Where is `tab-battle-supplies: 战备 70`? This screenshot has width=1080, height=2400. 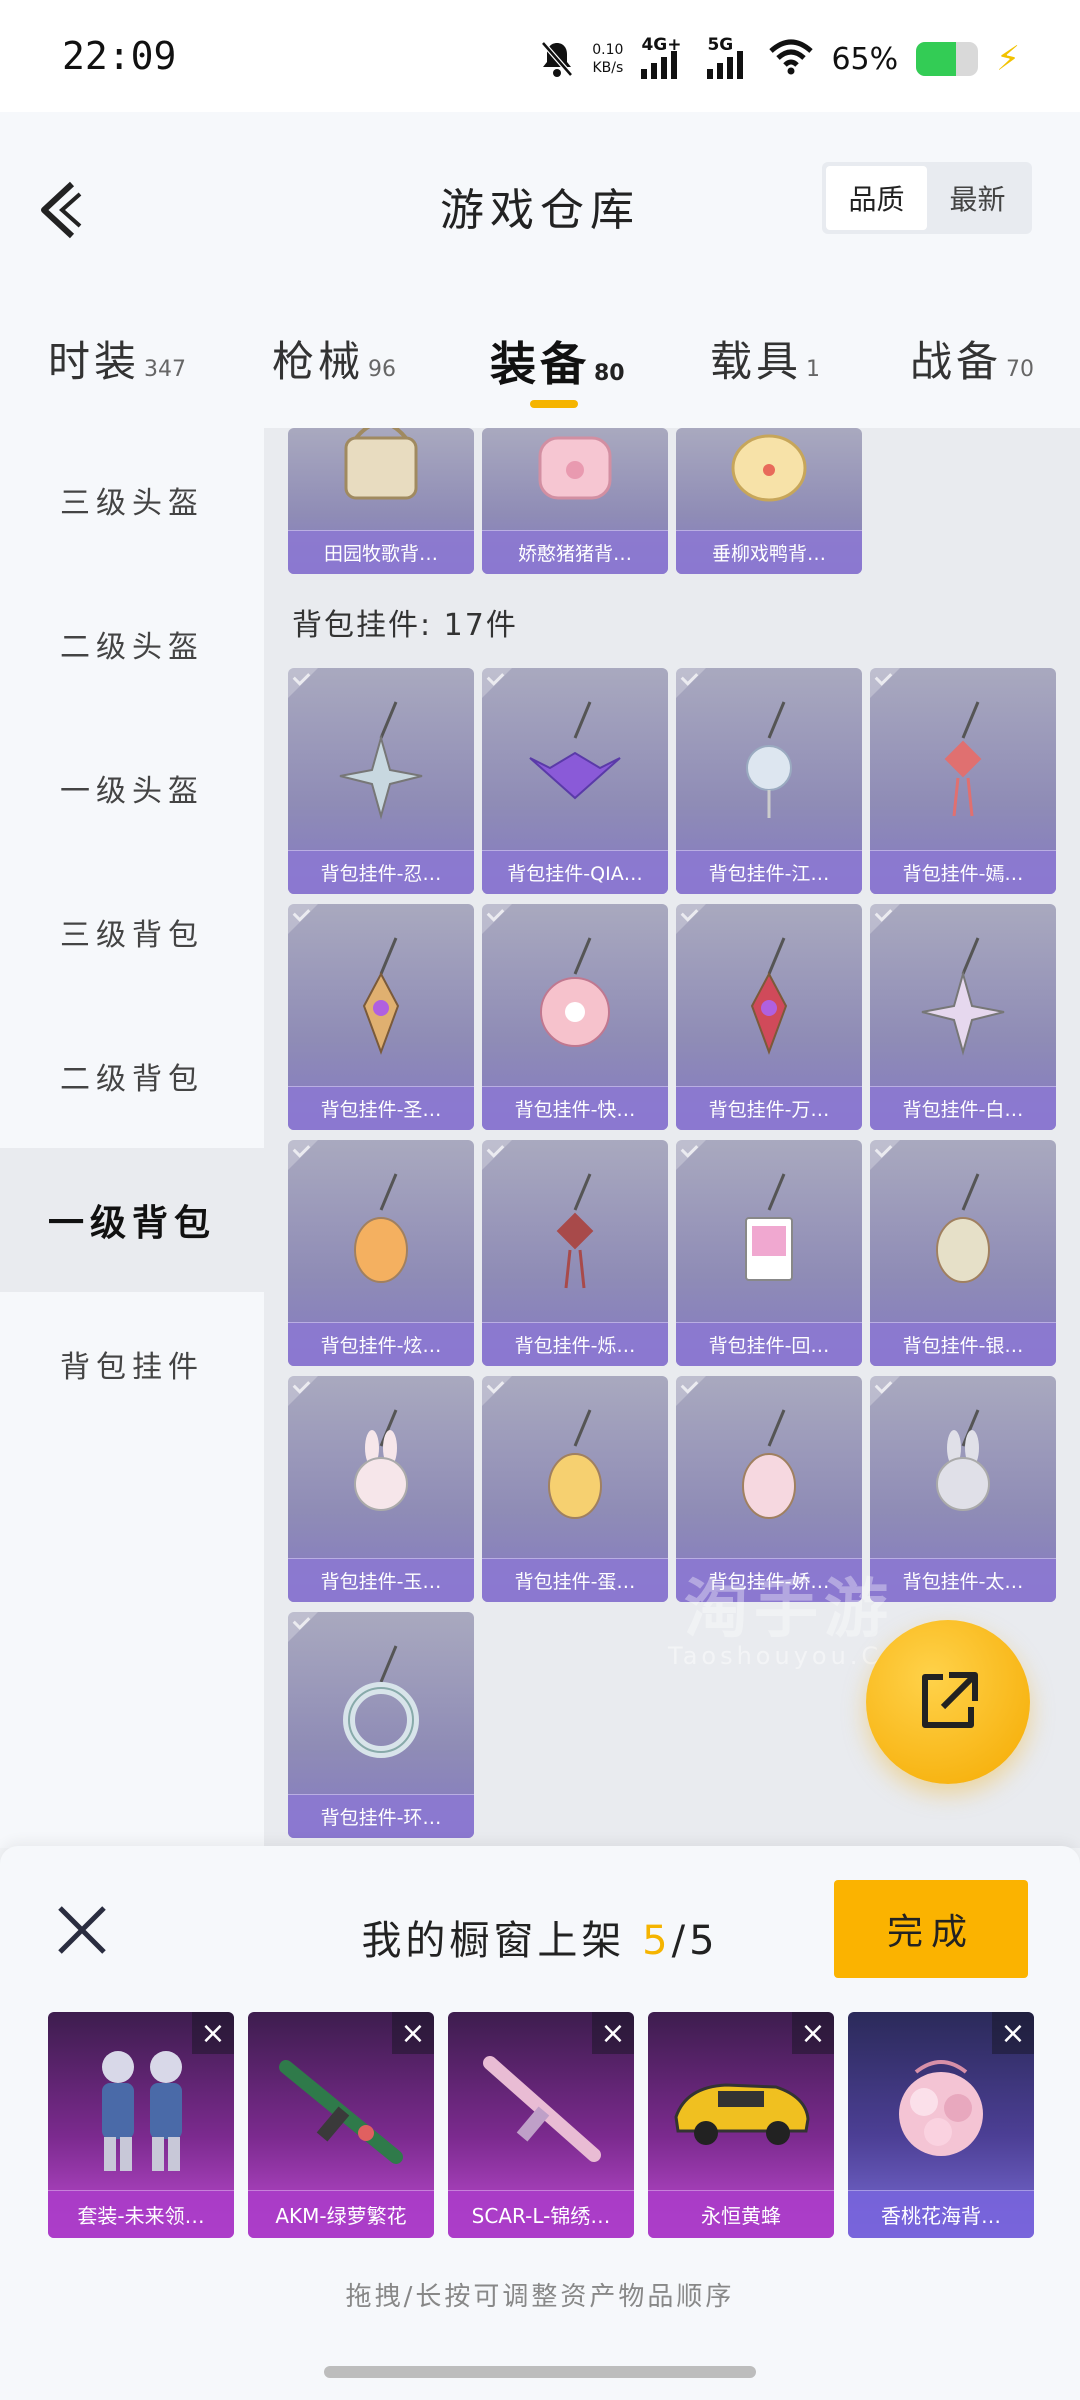 tab-battle-supplies: 战备 70 is located at coordinates (972, 358).